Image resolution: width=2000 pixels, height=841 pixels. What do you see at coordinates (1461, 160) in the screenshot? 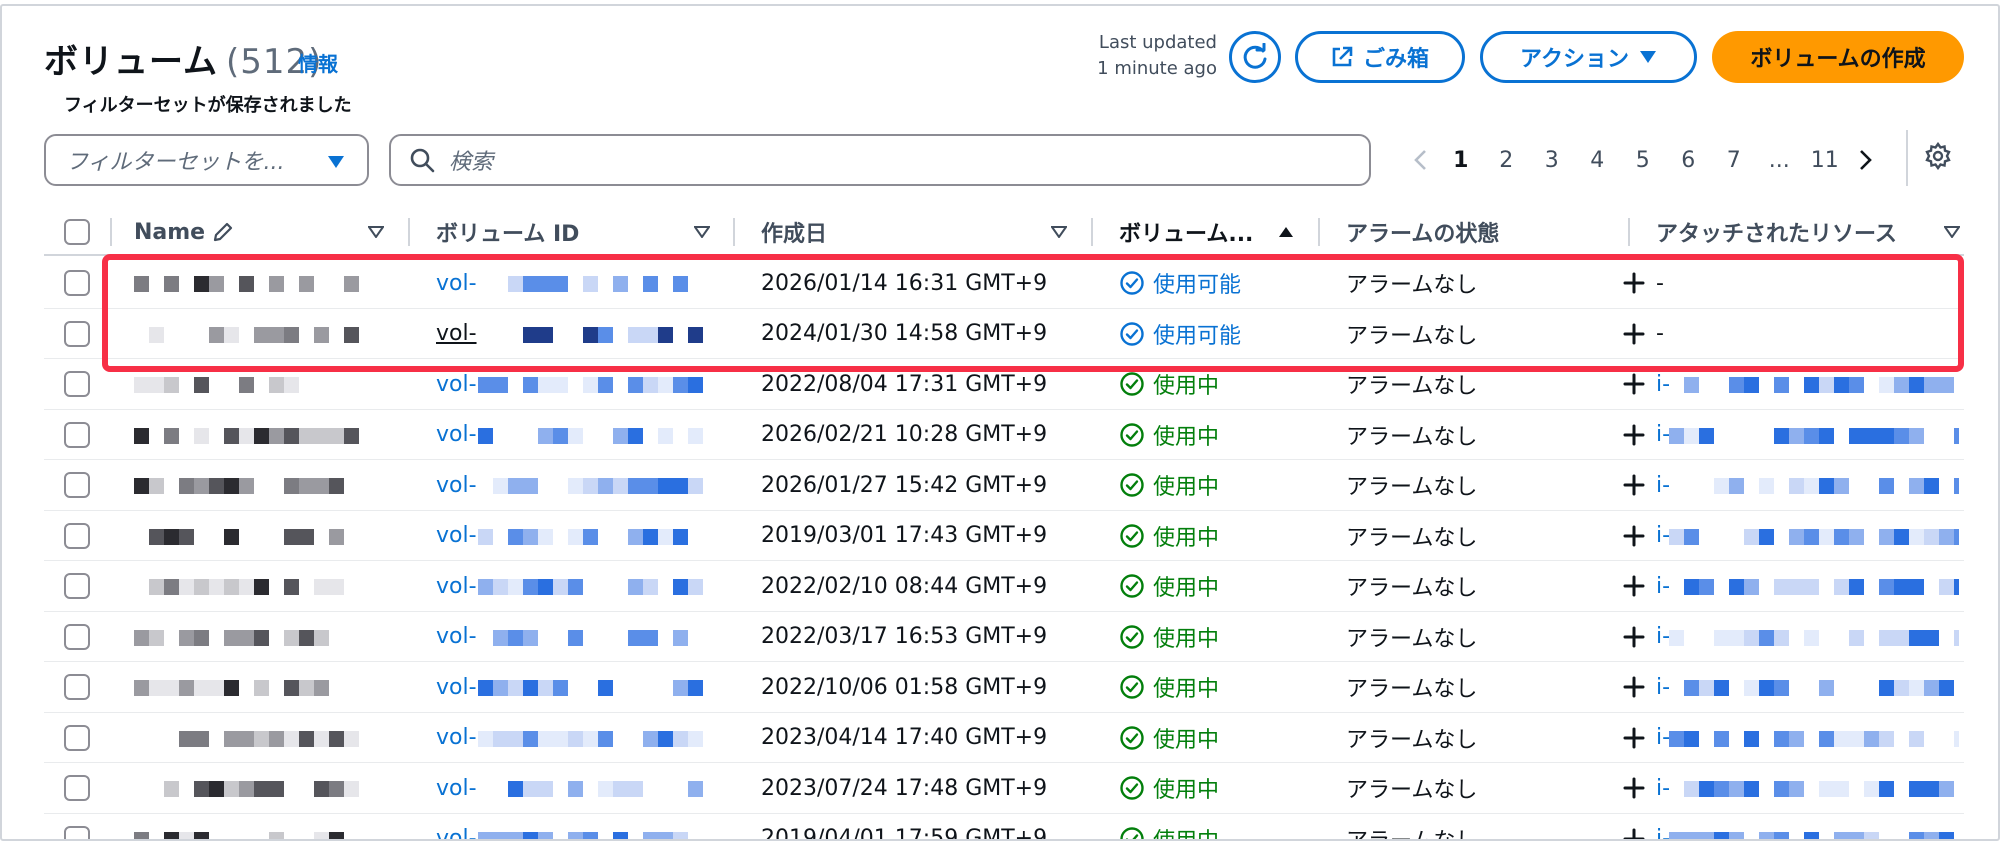
I see `page-1: 1` at bounding box center [1461, 160].